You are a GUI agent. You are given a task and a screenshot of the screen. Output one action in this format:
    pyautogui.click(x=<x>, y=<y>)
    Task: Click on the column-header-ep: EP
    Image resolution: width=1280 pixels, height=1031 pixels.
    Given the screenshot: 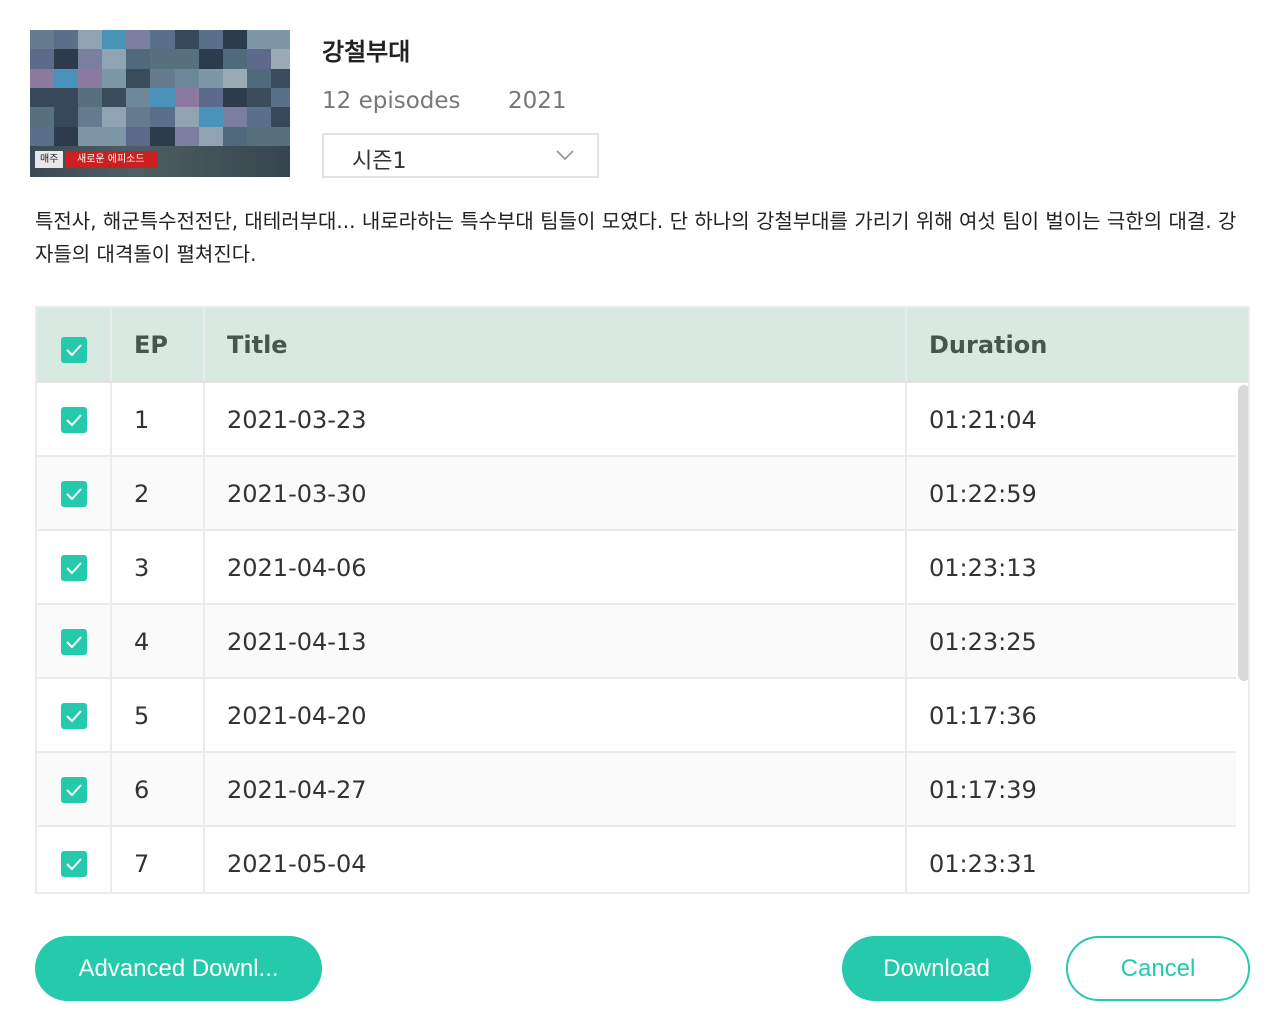 What is the action you would take?
    pyautogui.click(x=156, y=345)
    